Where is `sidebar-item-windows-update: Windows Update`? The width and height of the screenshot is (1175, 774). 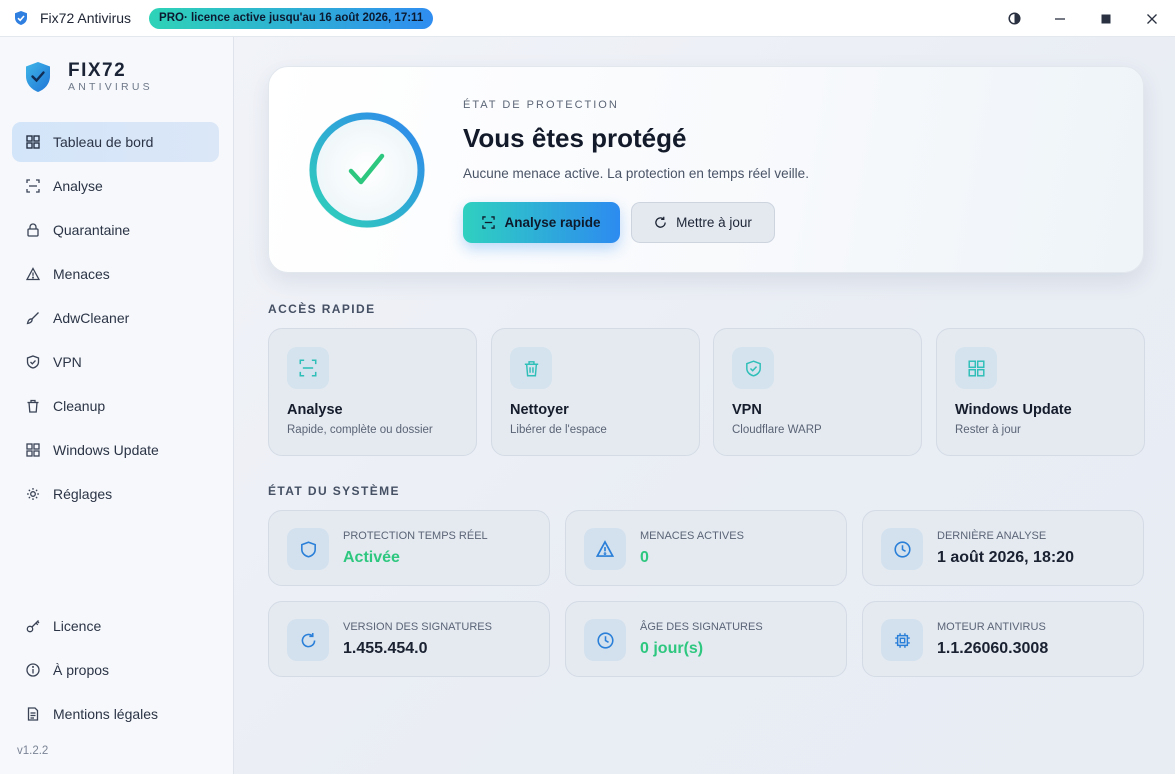 sidebar-item-windows-update: Windows Update is located at coordinates (115, 450).